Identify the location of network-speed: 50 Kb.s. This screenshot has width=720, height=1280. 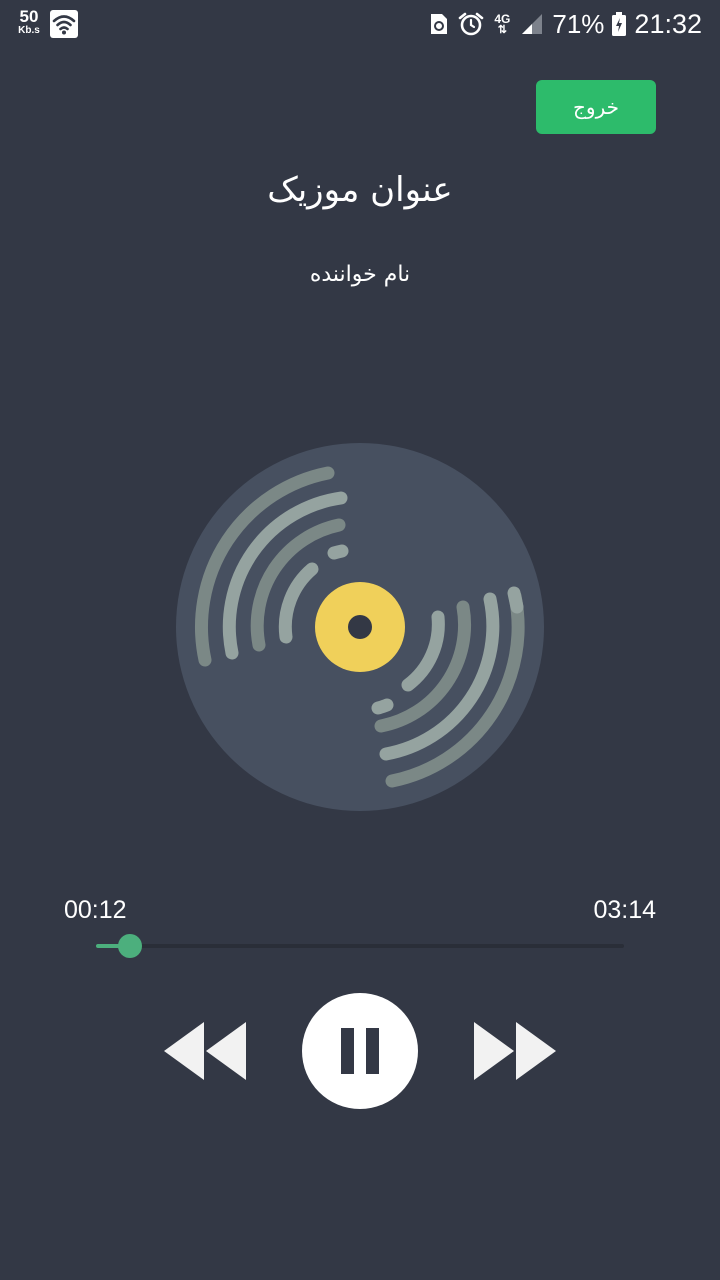
(29, 22).